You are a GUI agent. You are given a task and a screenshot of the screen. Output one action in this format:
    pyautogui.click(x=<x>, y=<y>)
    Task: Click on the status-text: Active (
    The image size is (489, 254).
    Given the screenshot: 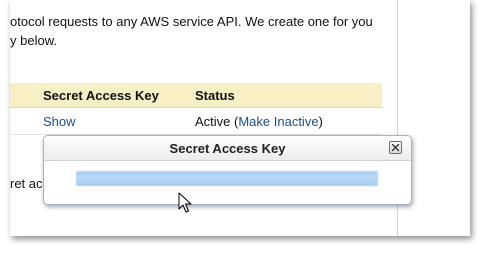 What is the action you would take?
    pyautogui.click(x=217, y=121)
    